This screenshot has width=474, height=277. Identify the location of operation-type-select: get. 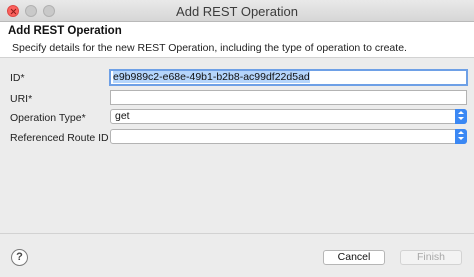
(288, 116).